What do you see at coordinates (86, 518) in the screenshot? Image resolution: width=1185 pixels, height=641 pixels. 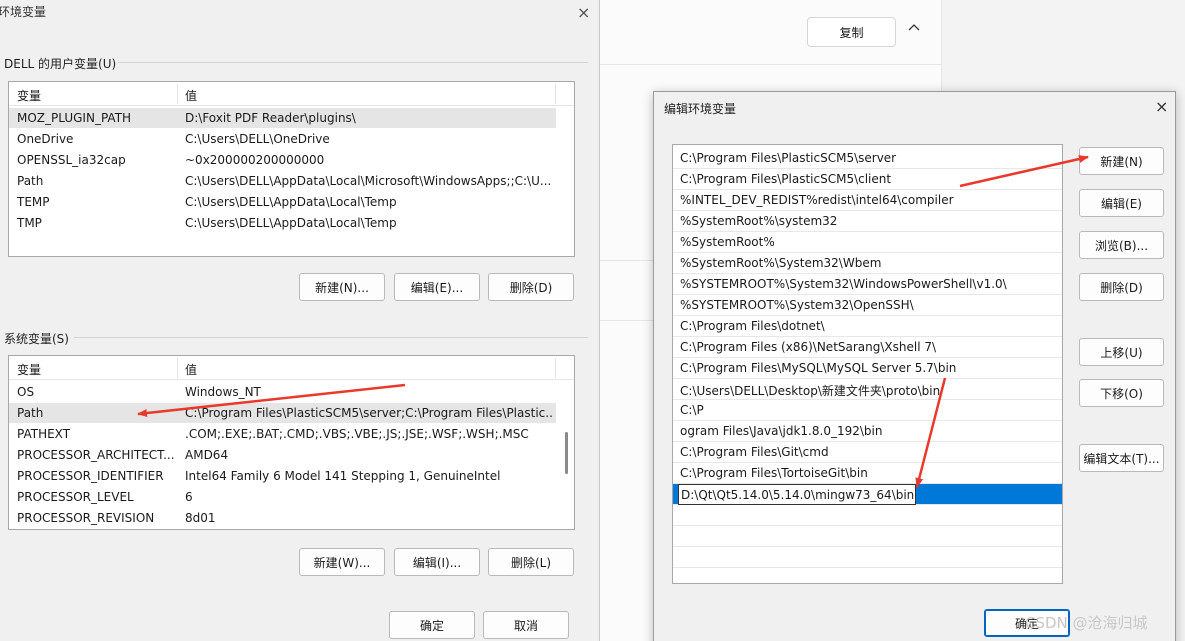 I see `variable-name: PROCESSOR_REVISION` at bounding box center [86, 518].